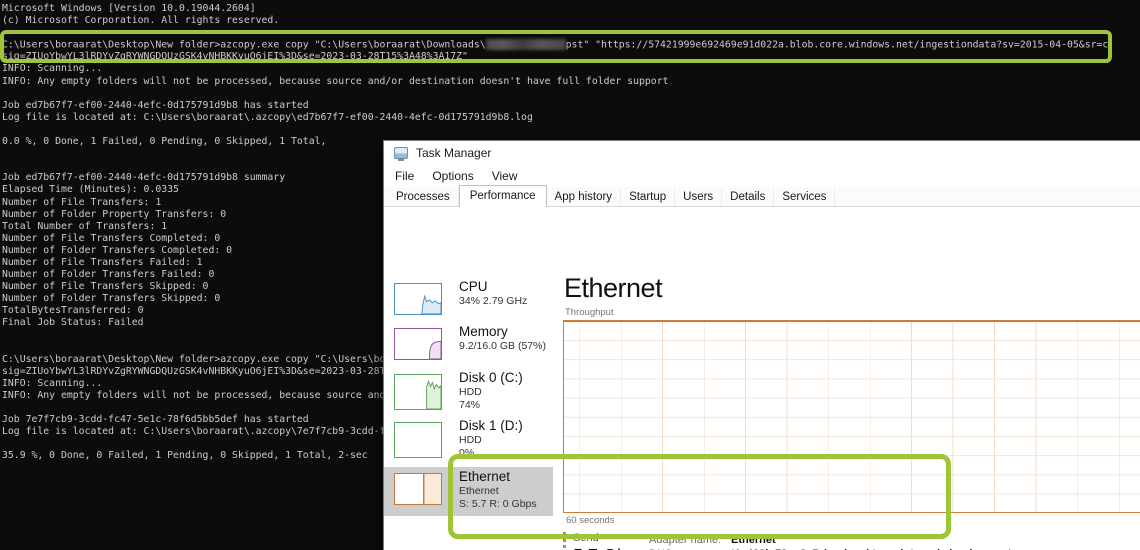 Image resolution: width=1140 pixels, height=550 pixels. What do you see at coordinates (584, 197) in the screenshot?
I see `tab-app-history: App history` at bounding box center [584, 197].